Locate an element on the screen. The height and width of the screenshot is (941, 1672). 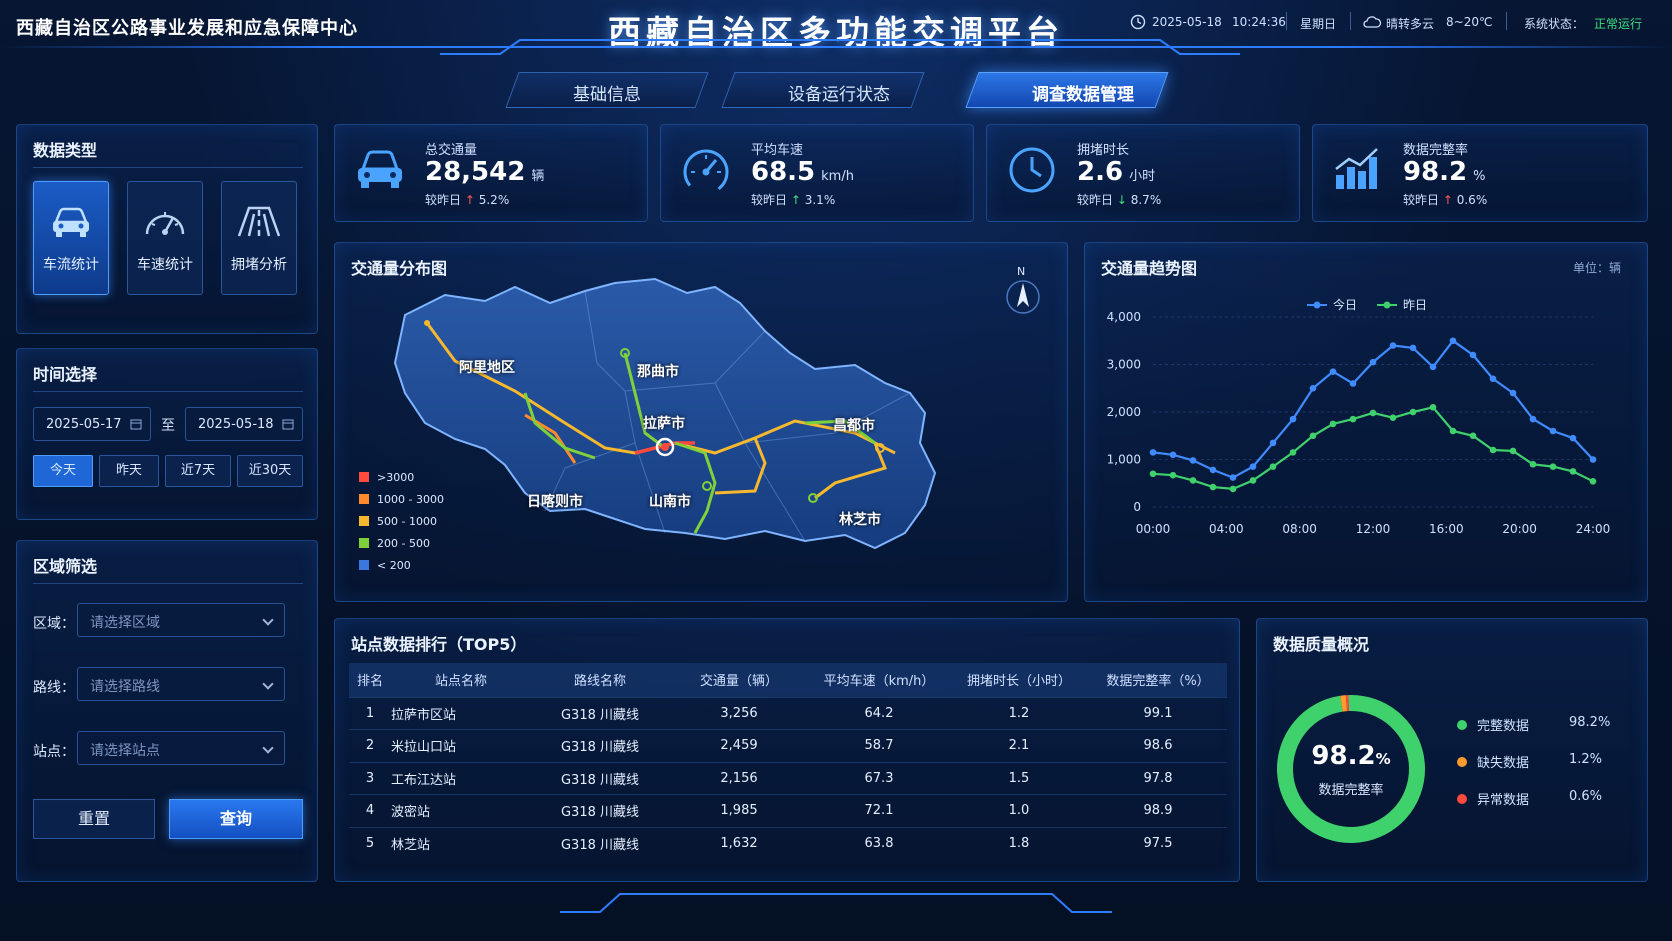
cell-station: 米拉山口站 is located at coordinates (461, 745).